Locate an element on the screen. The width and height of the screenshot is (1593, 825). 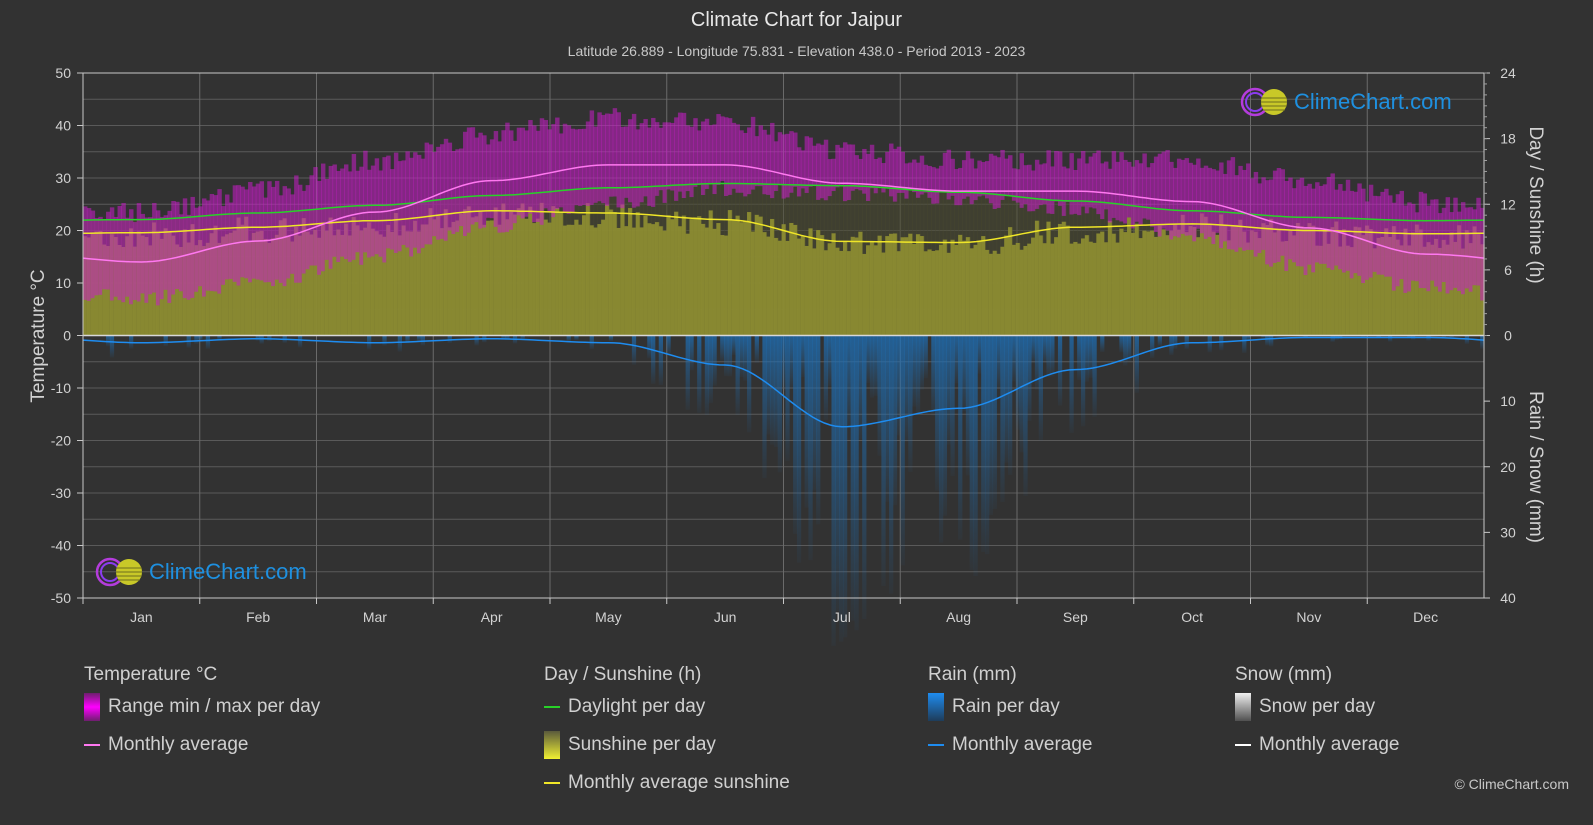
legend-title: Temperature °C is located at coordinates (151, 674).